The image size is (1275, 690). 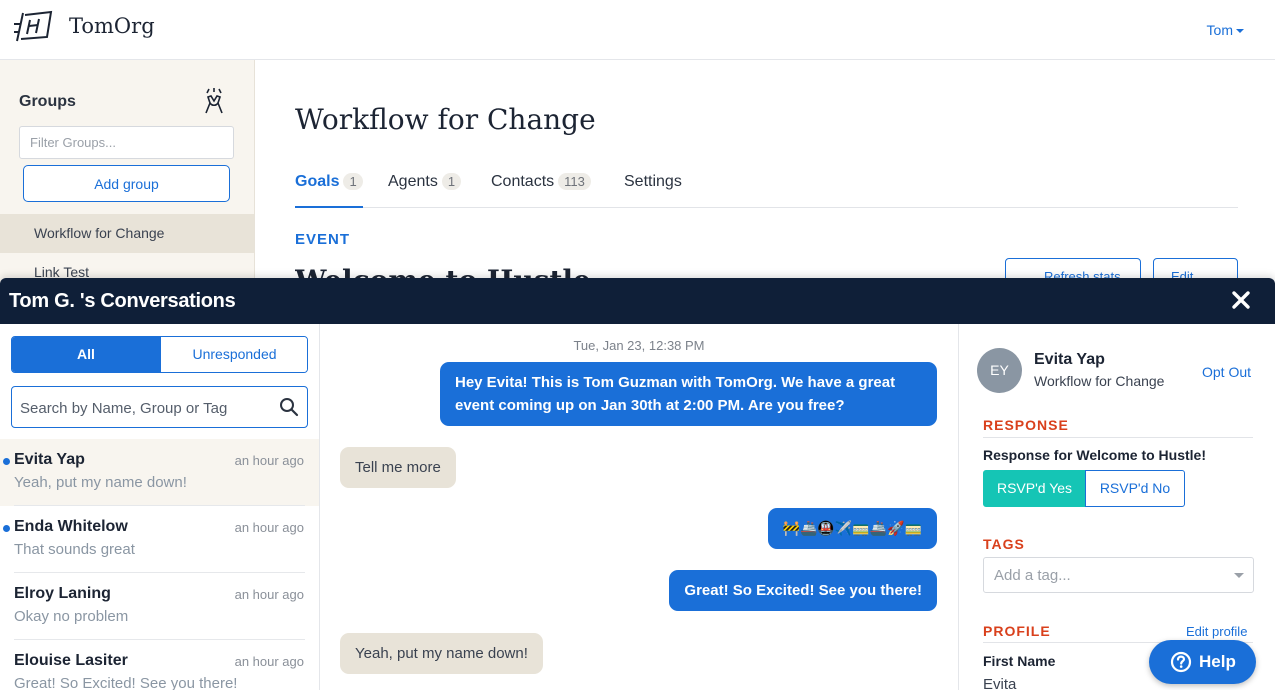 I want to click on conversation-snippet: Yeah, put my name down!, so click(x=100, y=482).